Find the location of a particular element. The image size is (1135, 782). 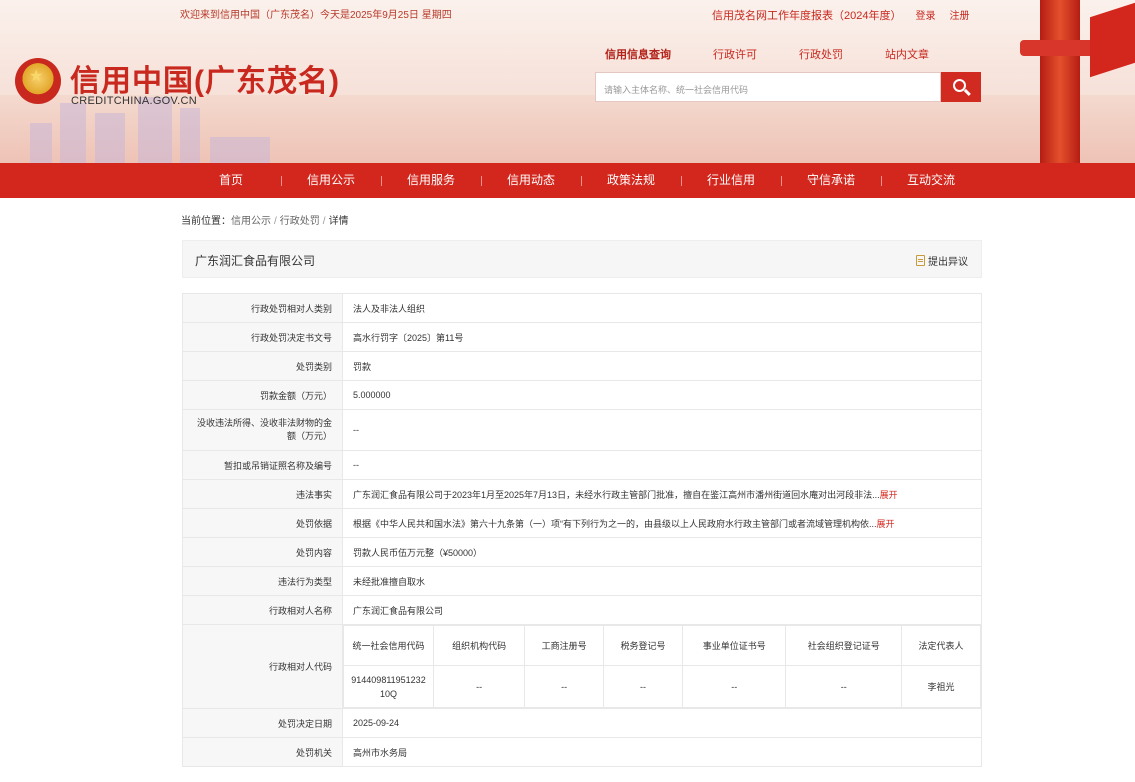

row-value: 2025-09-24 is located at coordinates (662, 723).